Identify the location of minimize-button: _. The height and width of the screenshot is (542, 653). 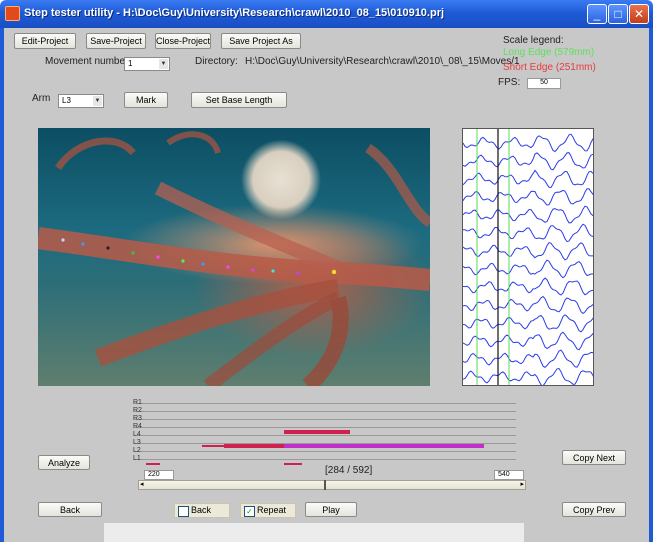
(597, 14).